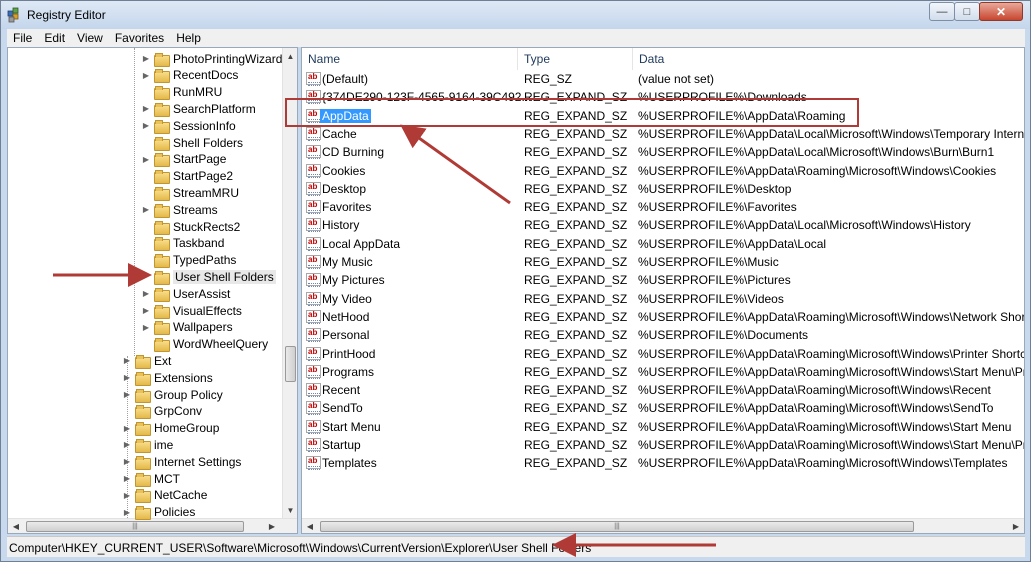 This screenshot has width=1031, height=562. I want to click on scroll-down-arrow: ▼, so click(290, 510).